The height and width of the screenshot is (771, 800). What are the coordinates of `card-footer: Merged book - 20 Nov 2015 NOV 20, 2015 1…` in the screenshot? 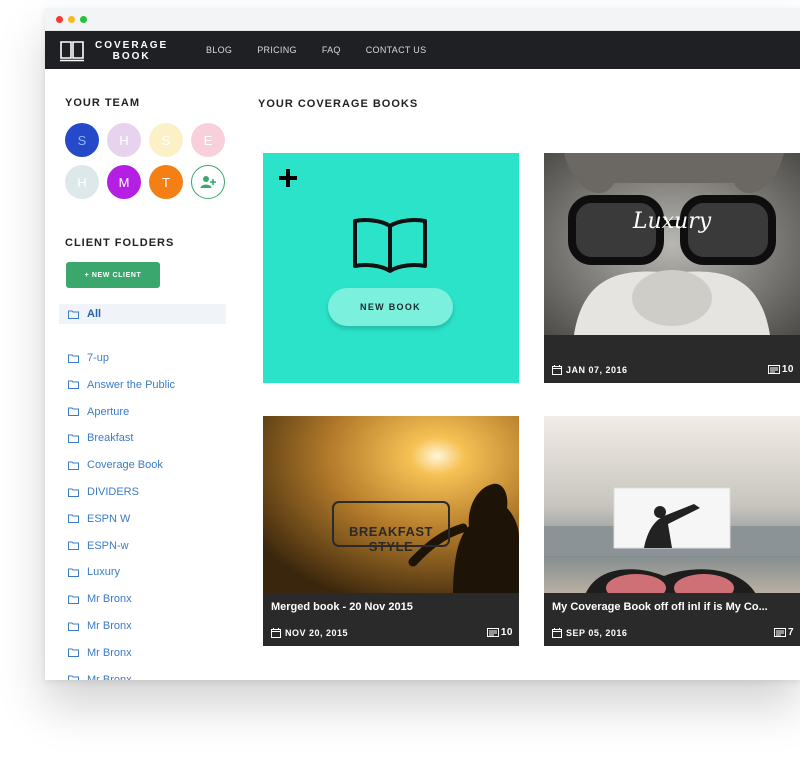 It's located at (391, 619).